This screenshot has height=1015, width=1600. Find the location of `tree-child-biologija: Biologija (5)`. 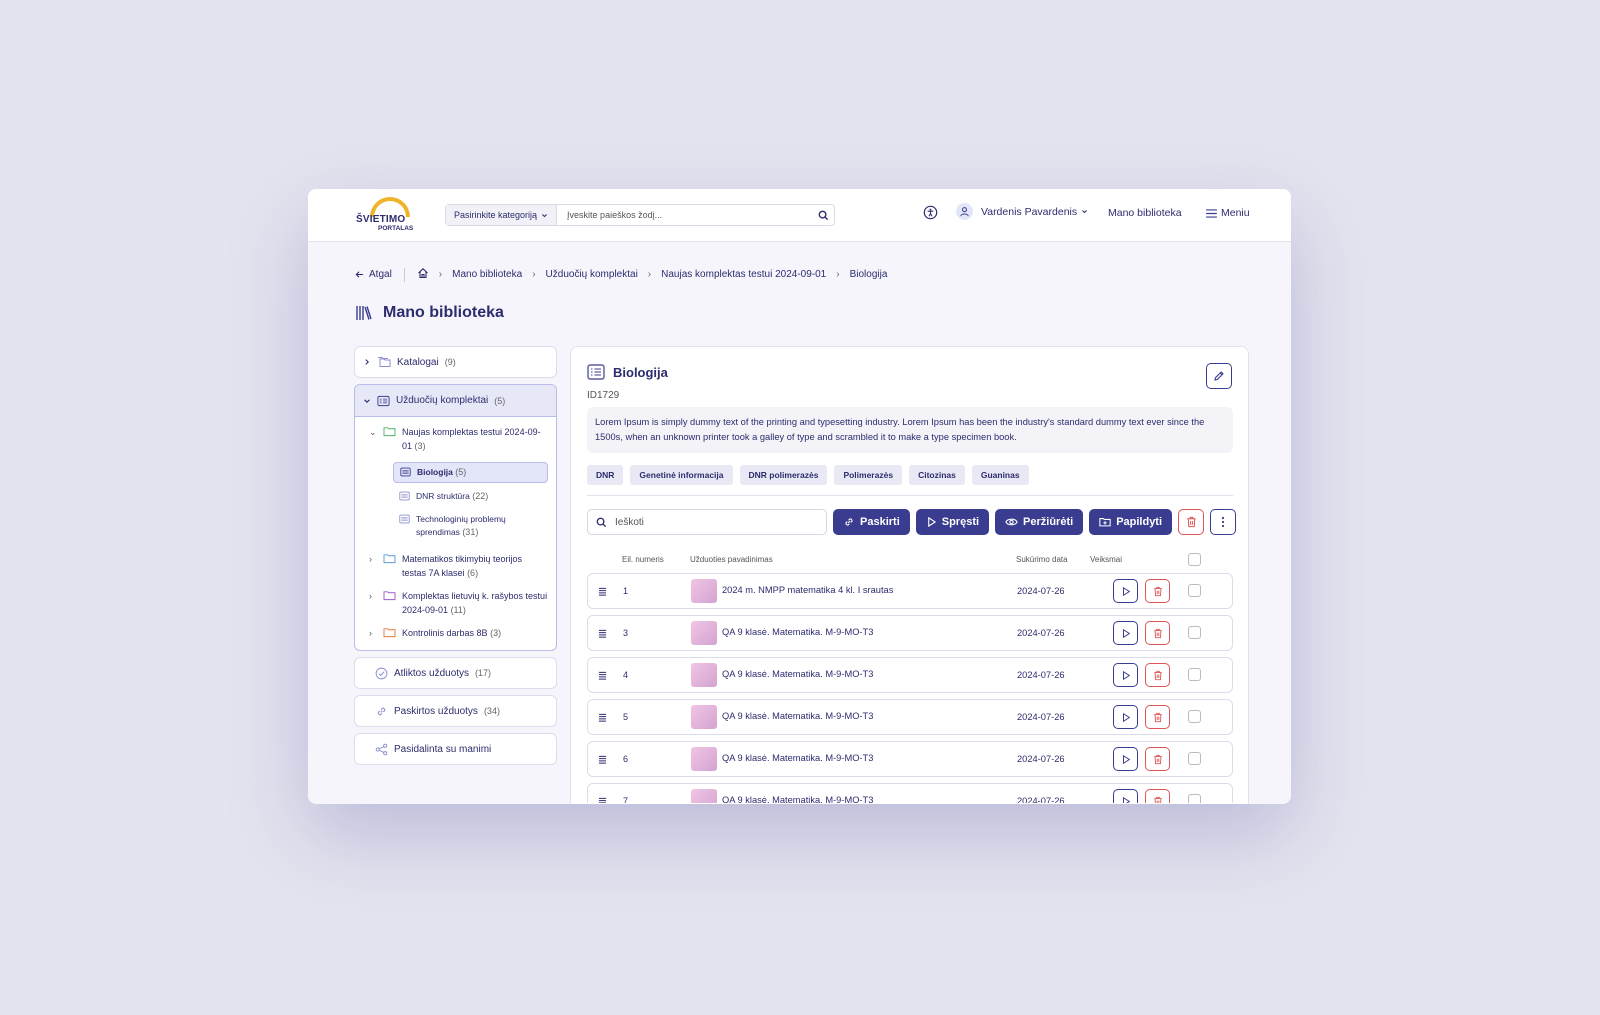

tree-child-biologija: Biologija (5) is located at coordinates (470, 472).